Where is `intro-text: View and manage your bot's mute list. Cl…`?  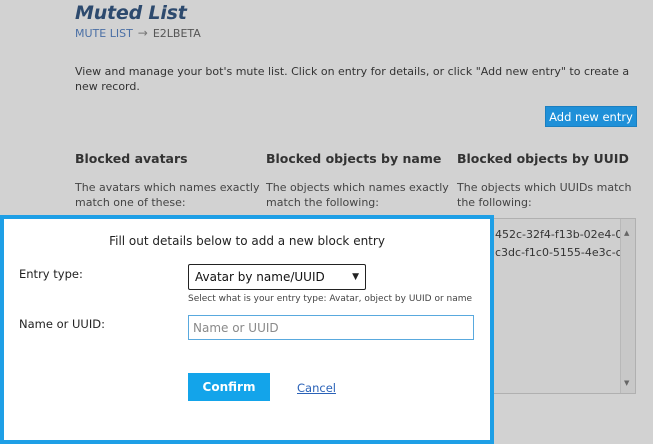
intro-text: View and manage your bot's mute list. Cl… is located at coordinates (352, 79).